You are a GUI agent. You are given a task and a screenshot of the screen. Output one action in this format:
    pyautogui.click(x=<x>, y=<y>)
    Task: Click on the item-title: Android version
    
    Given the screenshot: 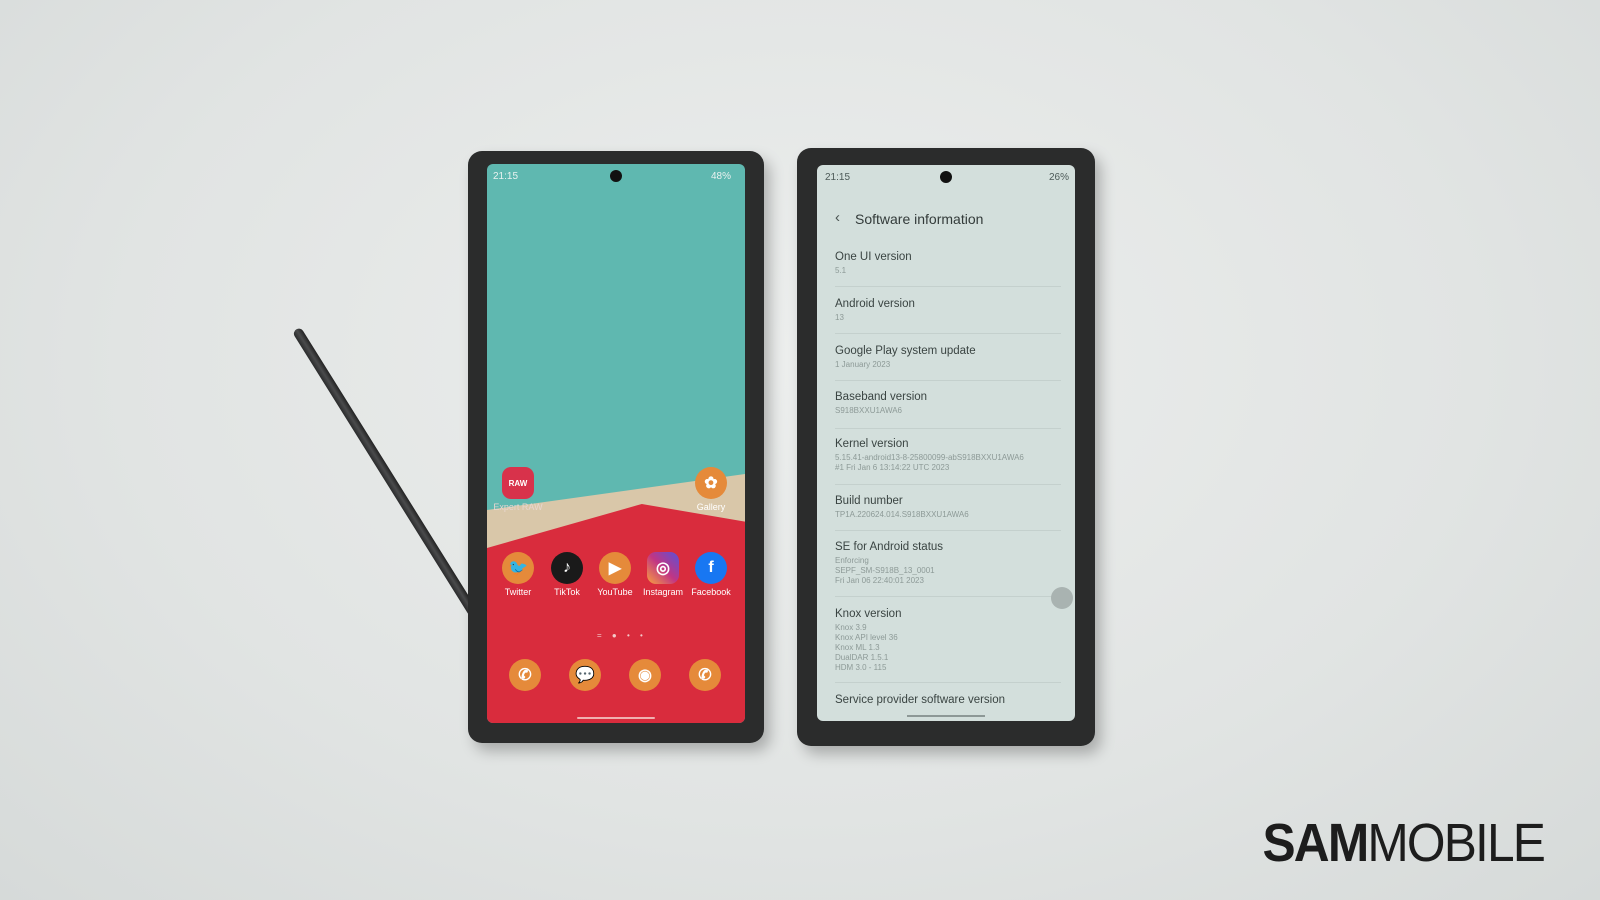 What is the action you would take?
    pyautogui.click(x=875, y=304)
    